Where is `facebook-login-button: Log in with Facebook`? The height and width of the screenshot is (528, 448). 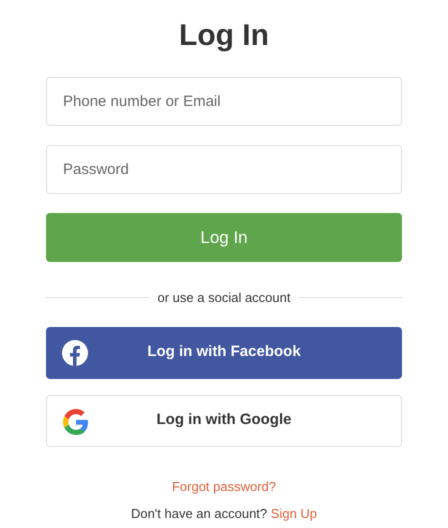
facebook-login-button: Log in with Facebook is located at coordinates (224, 352).